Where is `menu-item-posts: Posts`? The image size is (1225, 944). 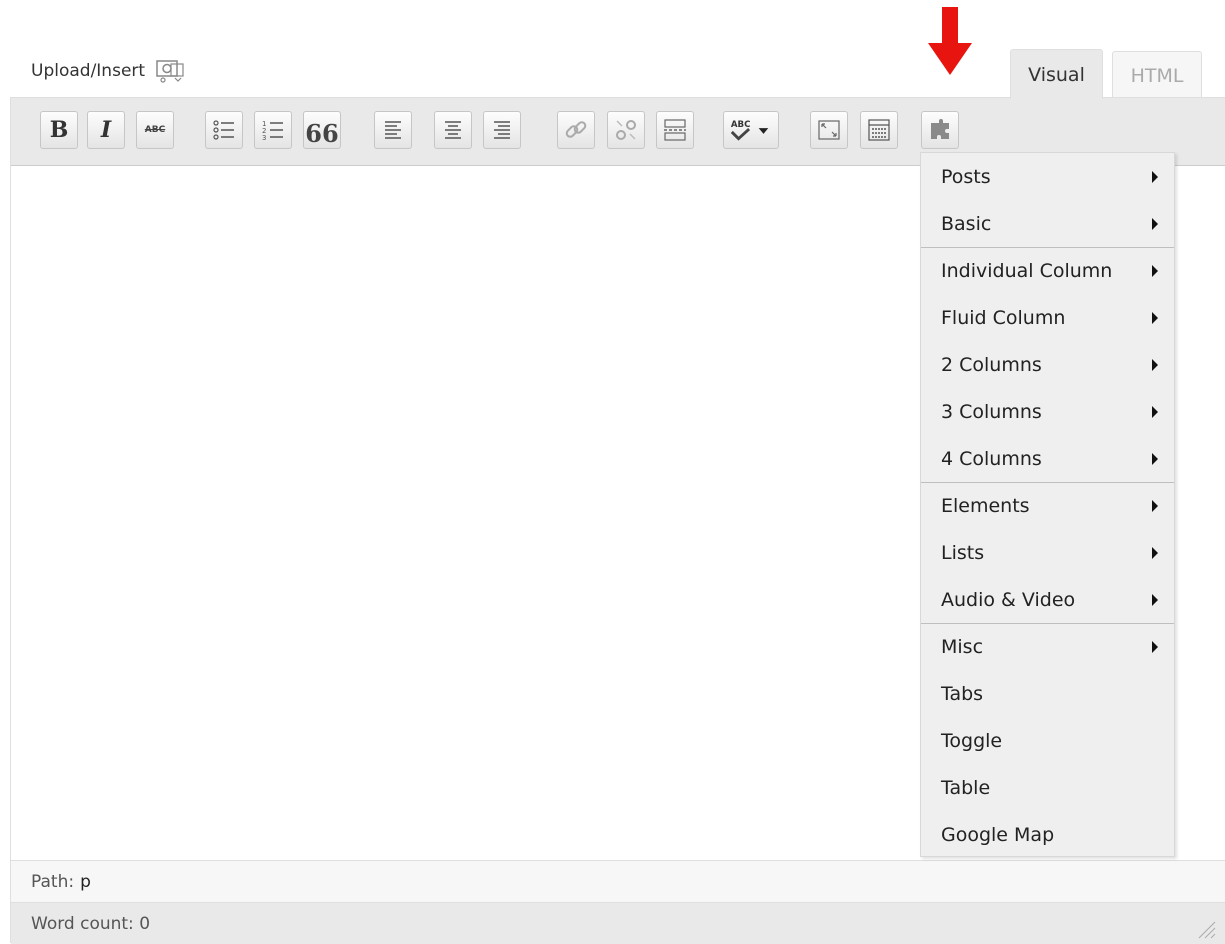 menu-item-posts: Posts is located at coordinates (1047, 176).